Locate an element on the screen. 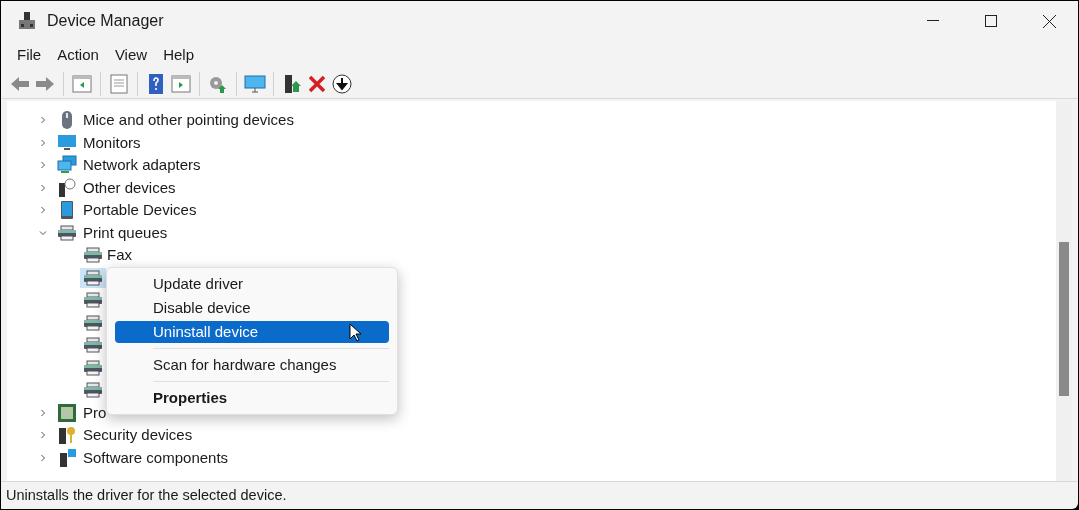  tree-item: Other devices is located at coordinates (129, 187).